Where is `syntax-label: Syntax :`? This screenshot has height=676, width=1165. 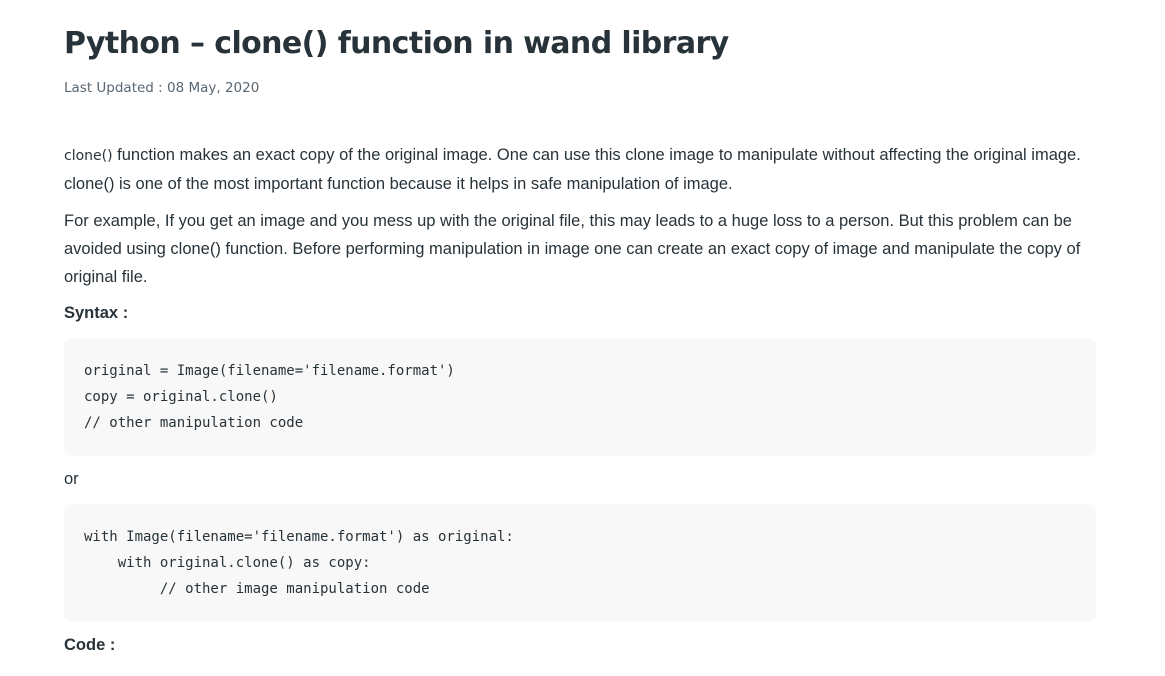
syntax-label: Syntax : is located at coordinates (96, 313).